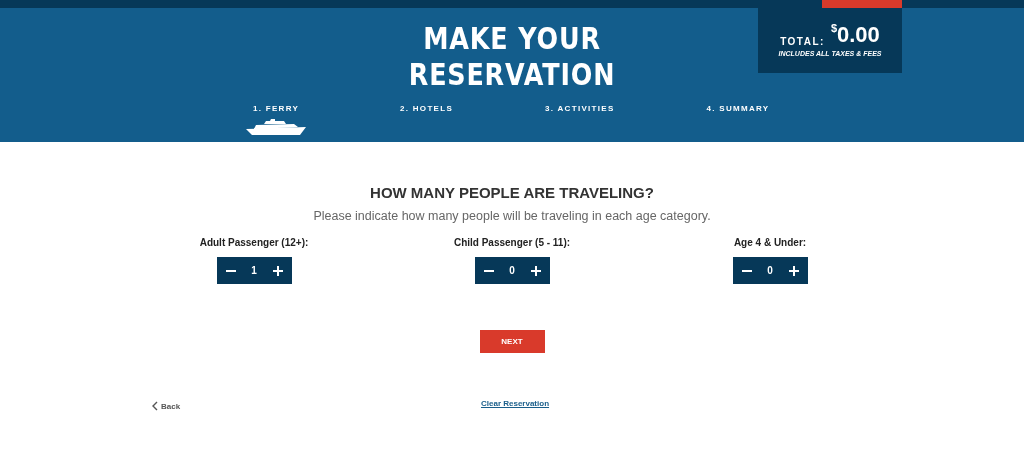  Describe the element at coordinates (512, 192) in the screenshot. I see `section-heading: HOW MANY PEOPLE ARE TRAVELING?` at that location.